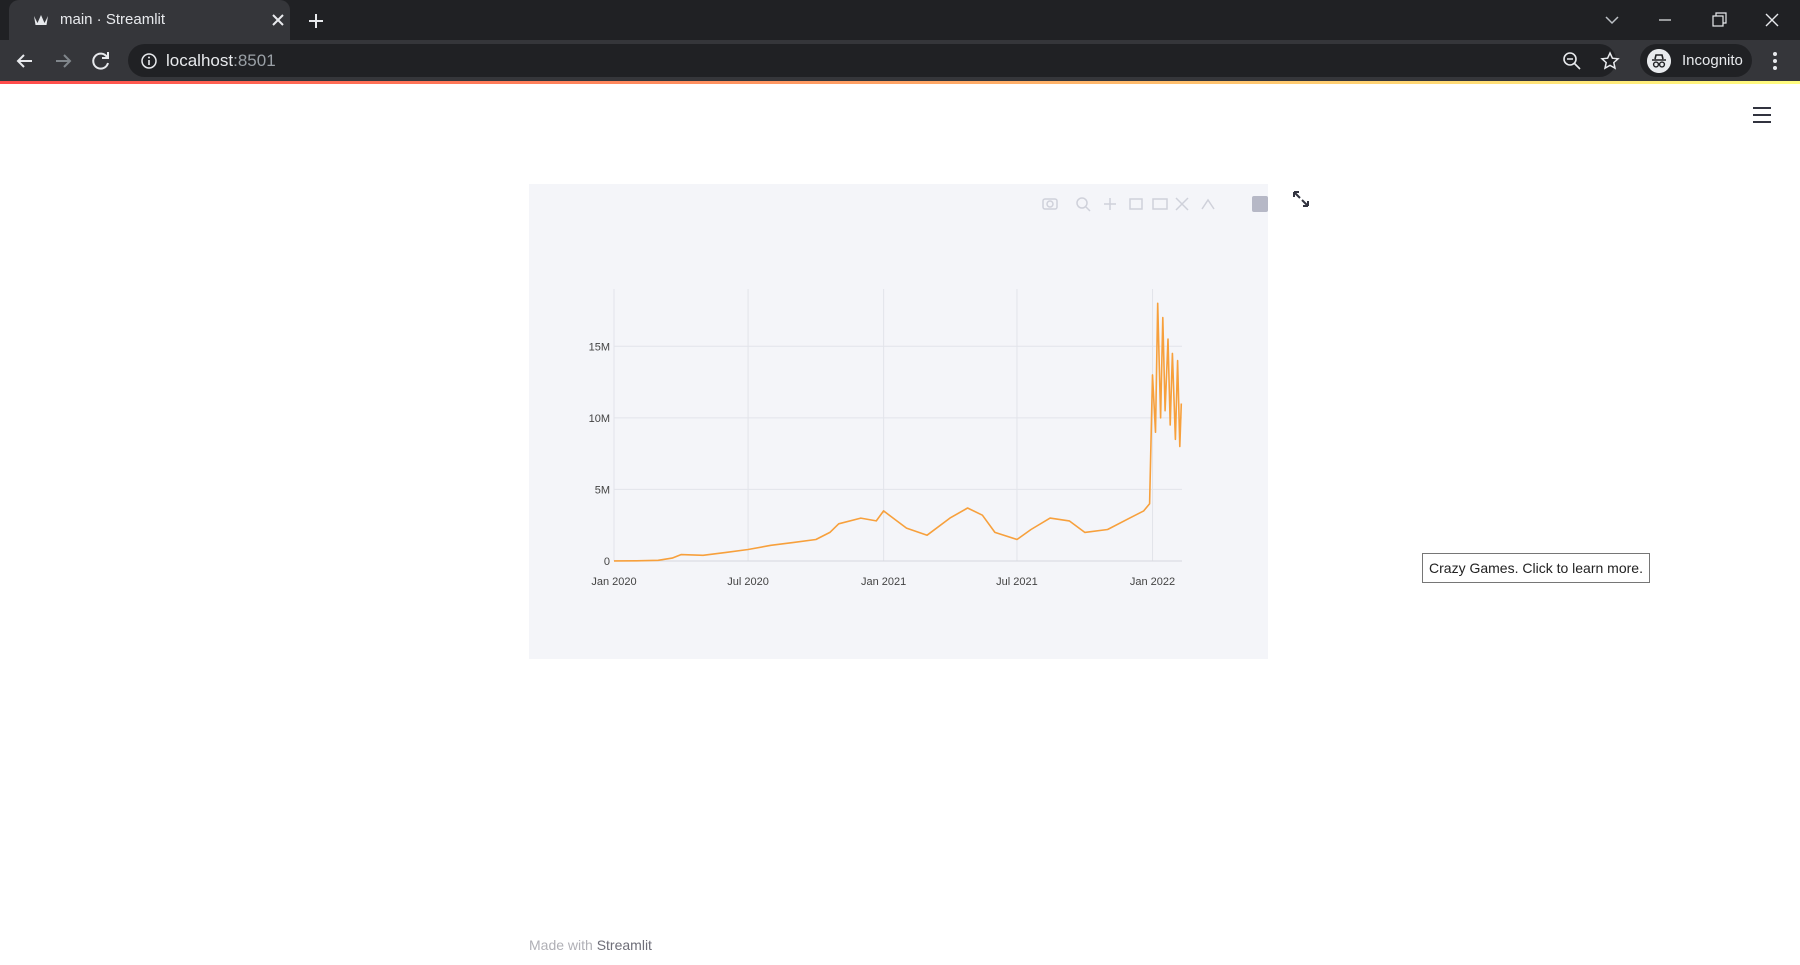 Image resolution: width=1800 pixels, height=965 pixels. What do you see at coordinates (1208, 204) in the screenshot?
I see `reset-axes-icon` at bounding box center [1208, 204].